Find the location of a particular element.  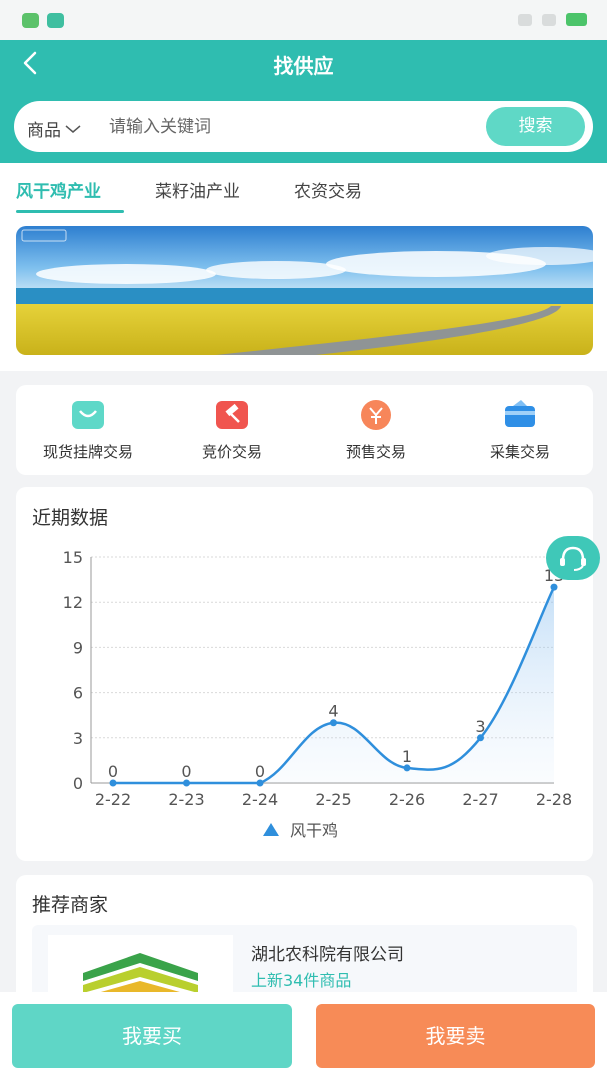

service-presale: 预售交易 is located at coordinates (376, 429).